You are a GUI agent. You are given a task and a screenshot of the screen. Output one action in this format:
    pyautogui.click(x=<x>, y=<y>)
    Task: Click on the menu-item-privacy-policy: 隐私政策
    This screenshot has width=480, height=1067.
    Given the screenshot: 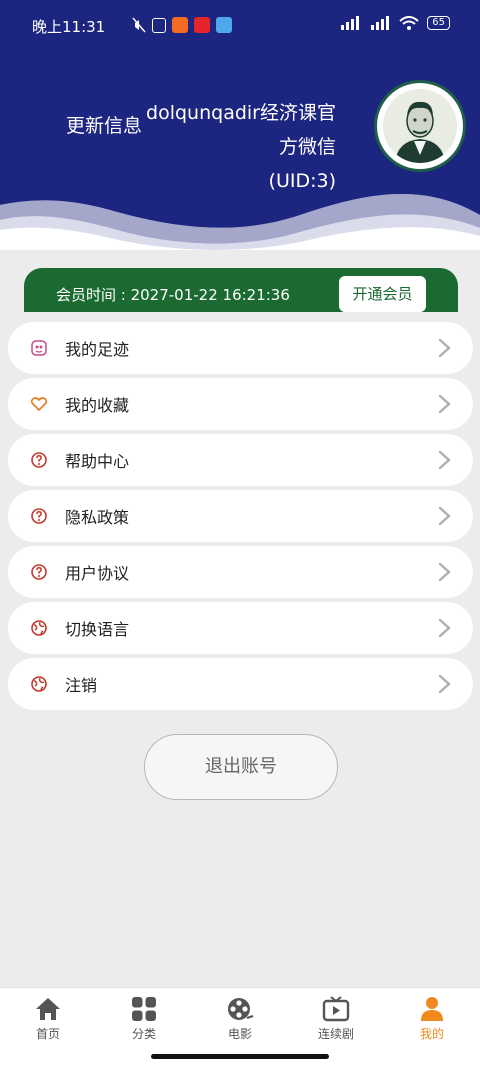 What is the action you would take?
    pyautogui.click(x=240, y=516)
    